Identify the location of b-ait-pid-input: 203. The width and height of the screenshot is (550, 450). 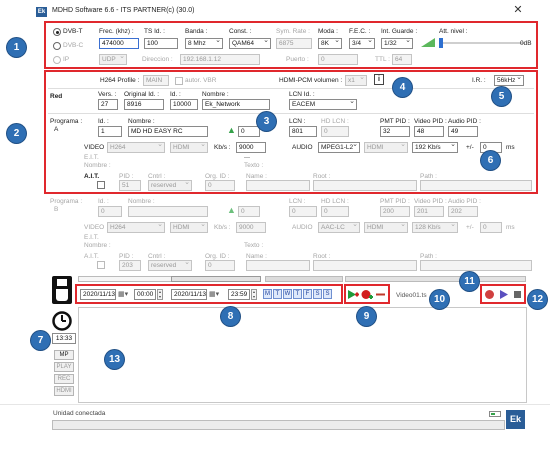
(130, 265).